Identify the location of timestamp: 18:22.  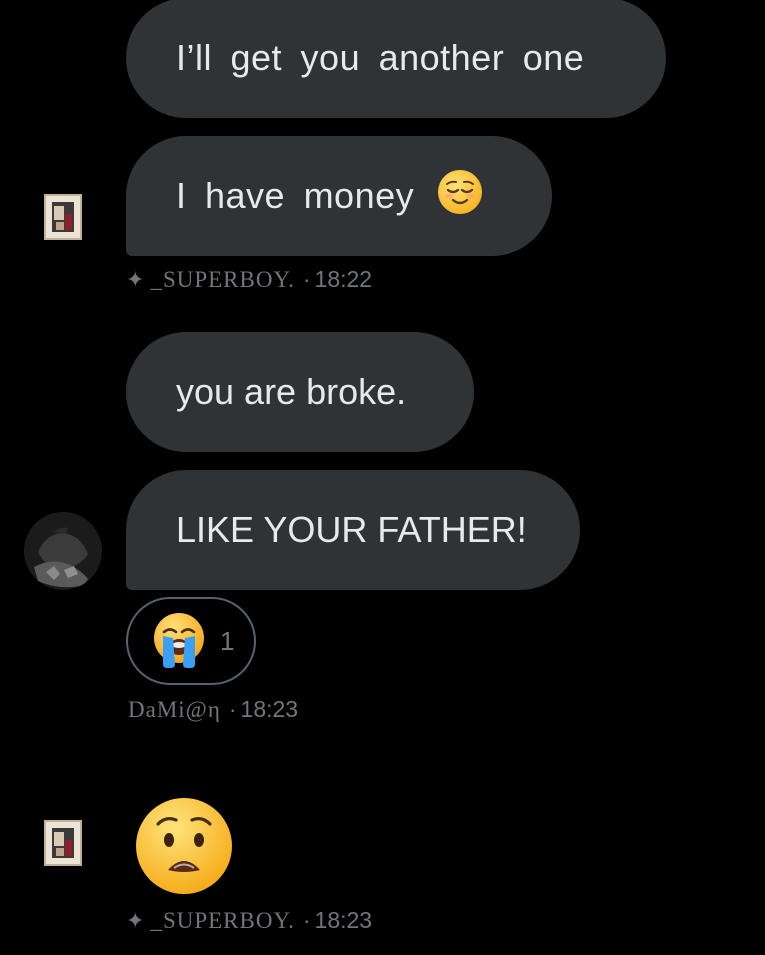
(343, 279).